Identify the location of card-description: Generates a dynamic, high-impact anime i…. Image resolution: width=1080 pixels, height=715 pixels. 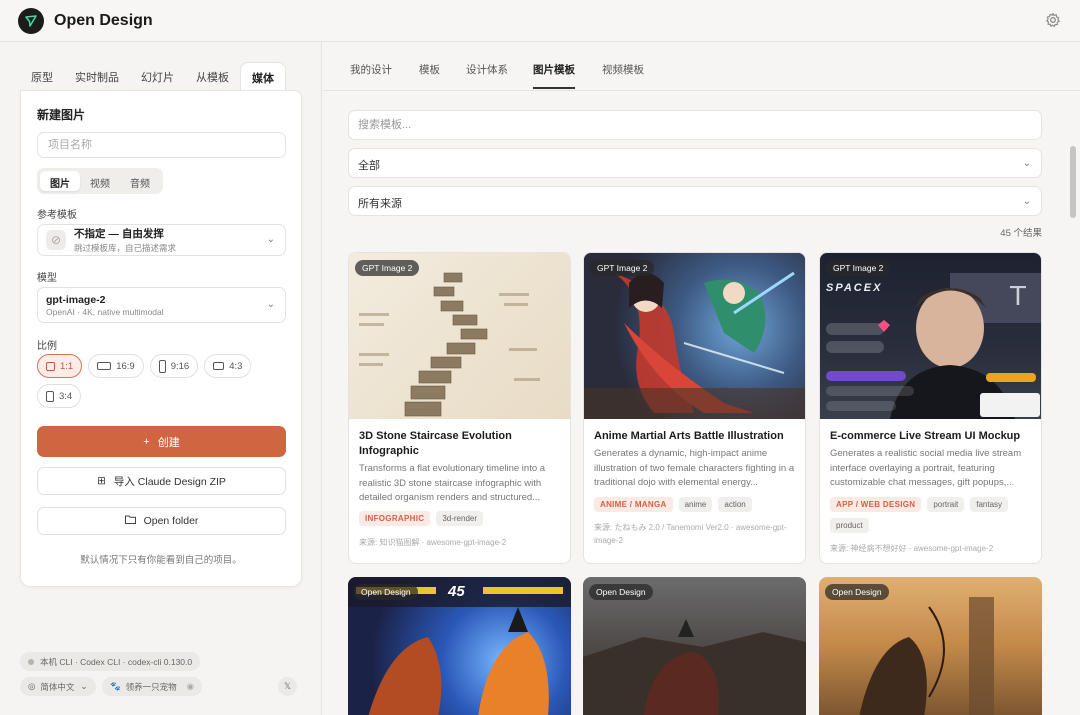
(694, 468).